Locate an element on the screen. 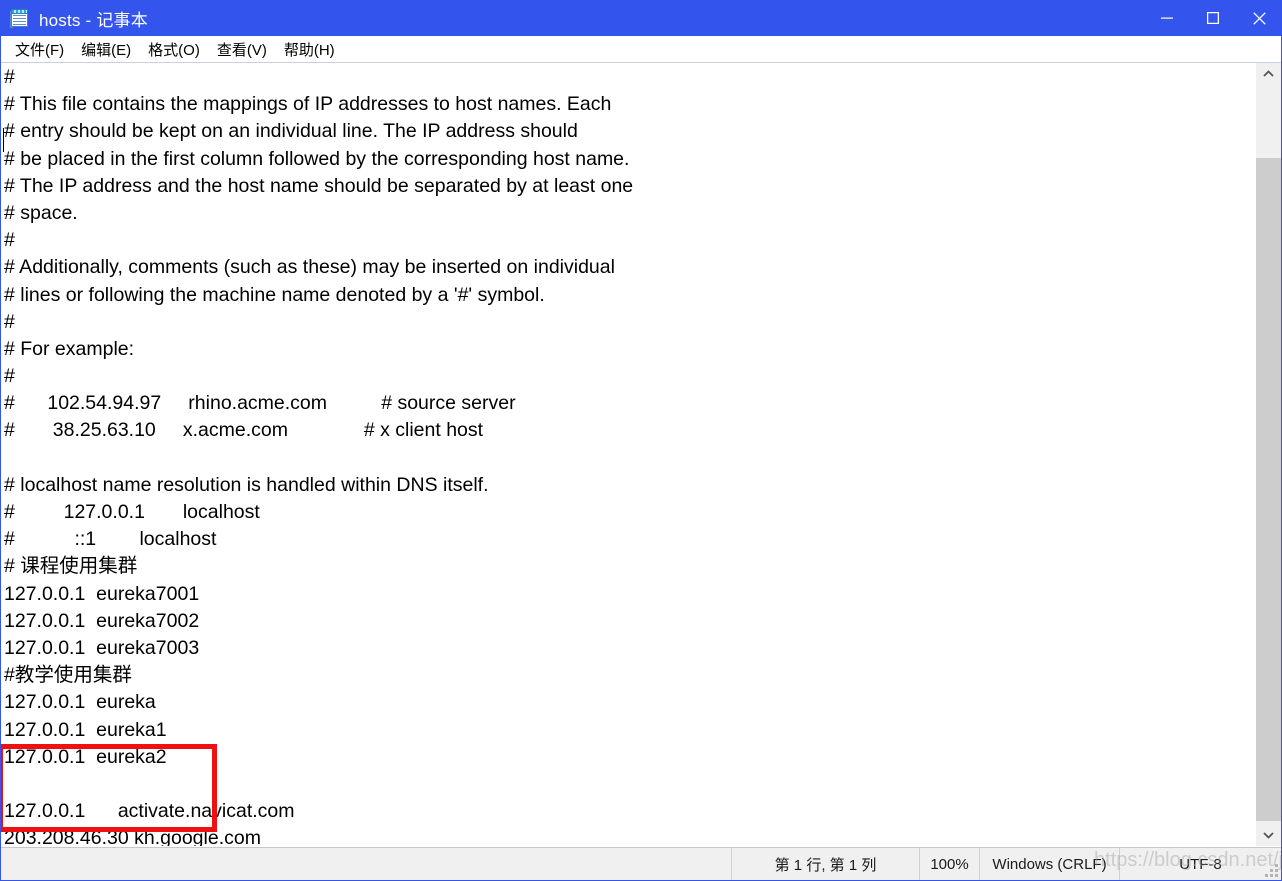 This screenshot has height=881, width=1282. text-line: # ::1 localhost is located at coordinates (110, 539).